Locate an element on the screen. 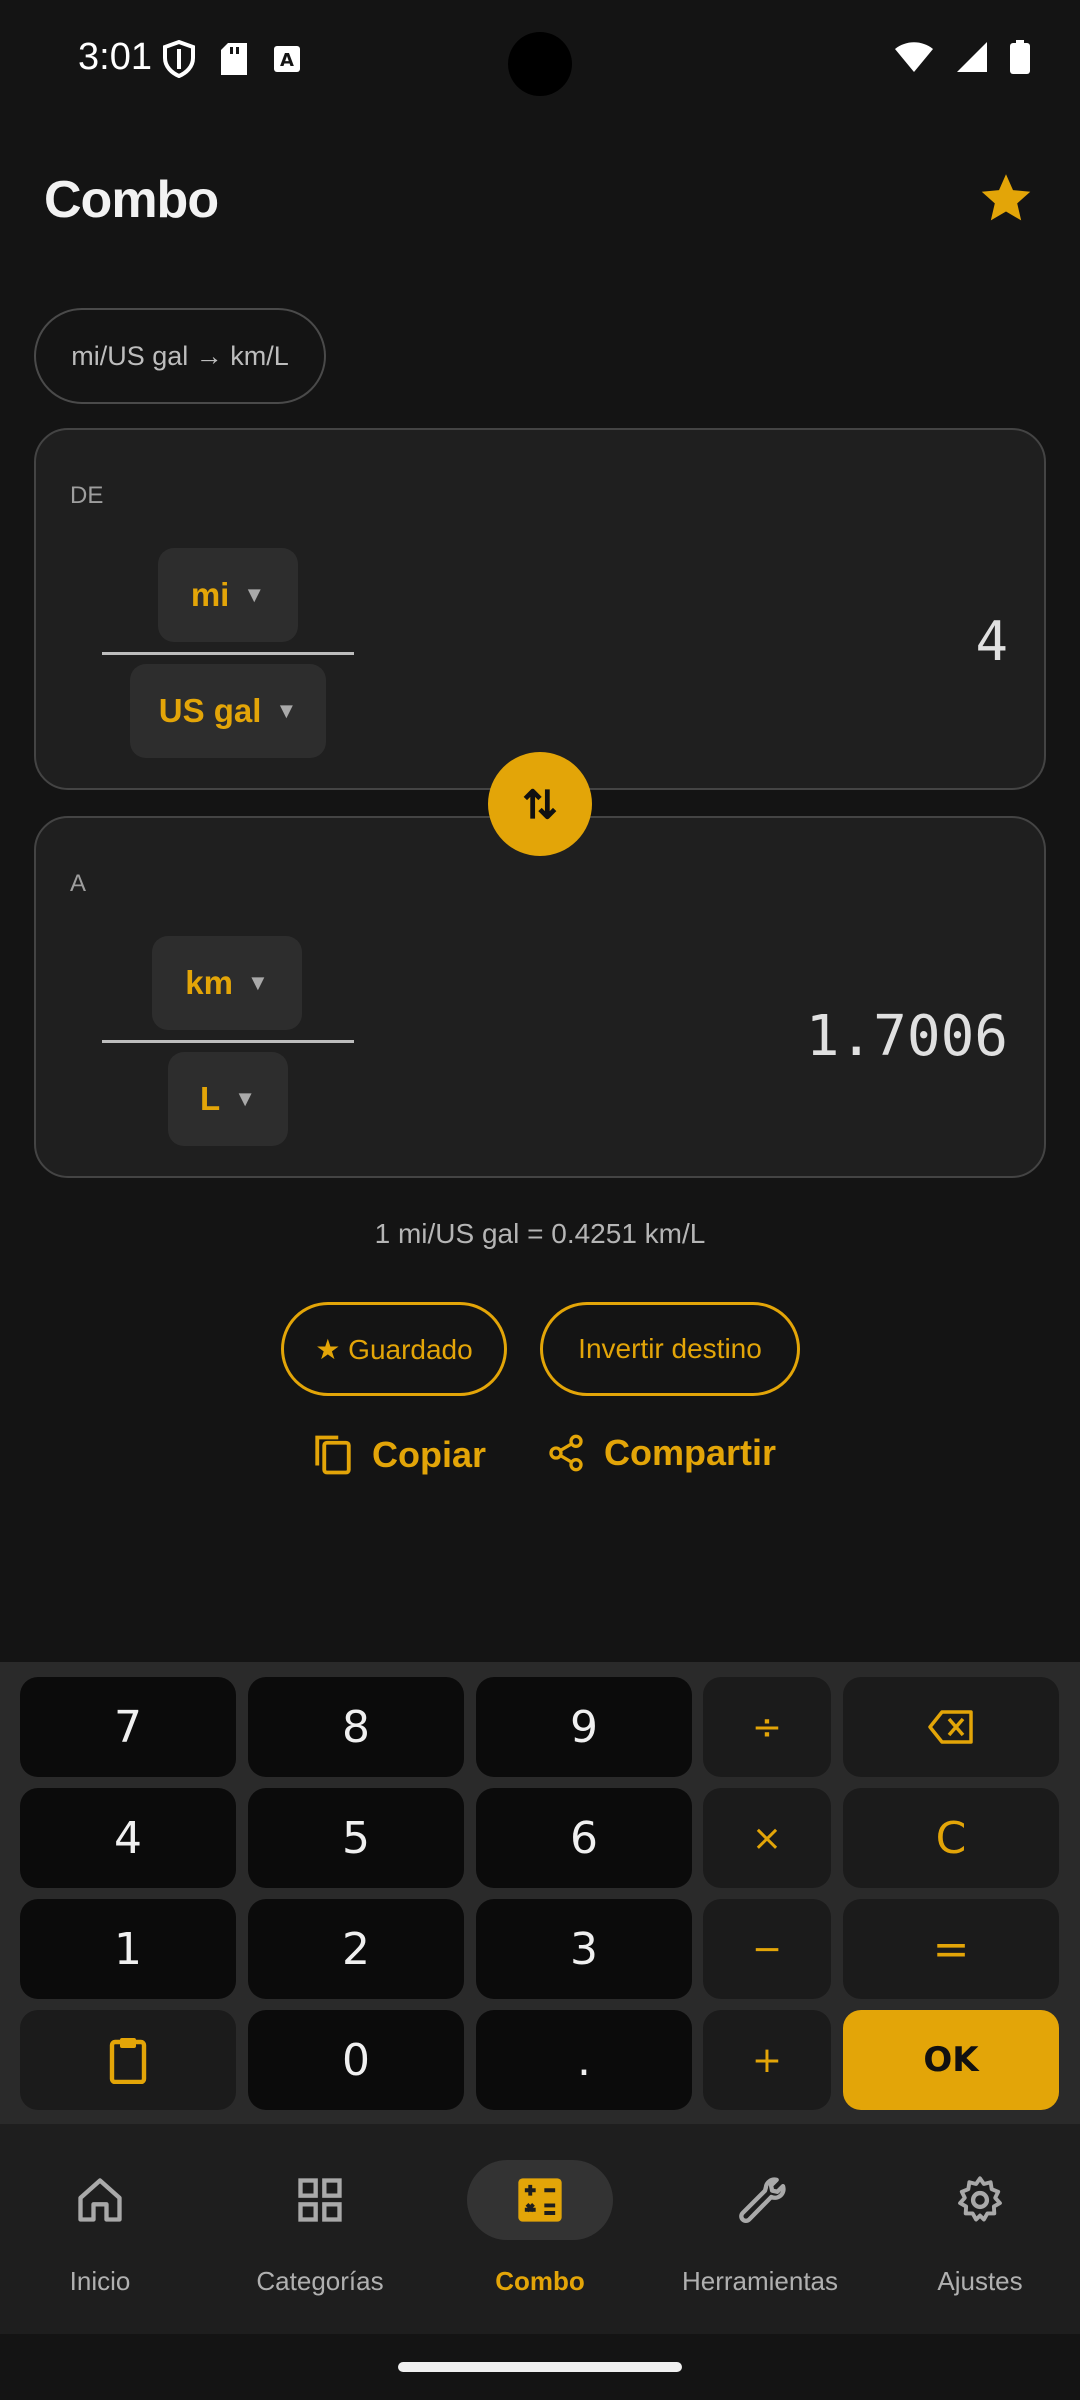 The image size is (1080, 2400). from-numerator-select: mi ▼ is located at coordinates (228, 595).